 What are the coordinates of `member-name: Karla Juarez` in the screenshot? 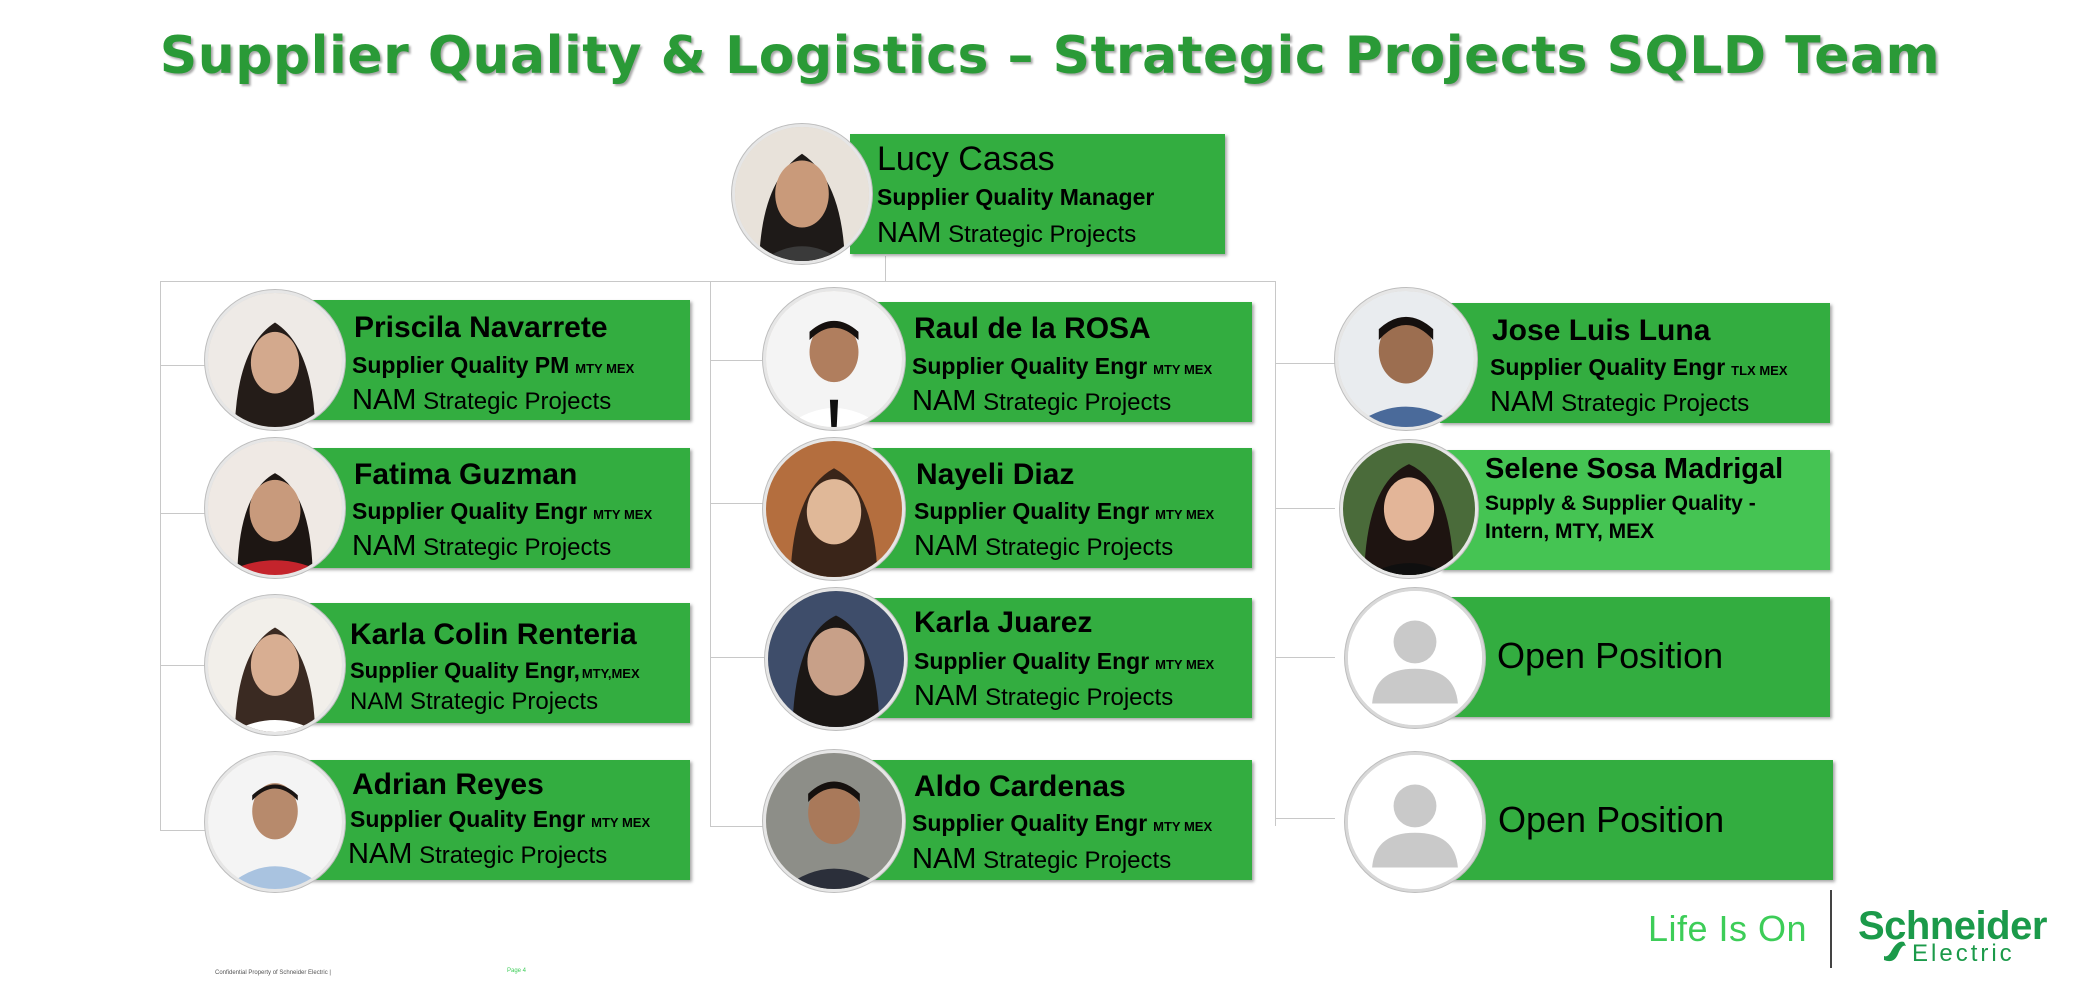 It's located at (1003, 622).